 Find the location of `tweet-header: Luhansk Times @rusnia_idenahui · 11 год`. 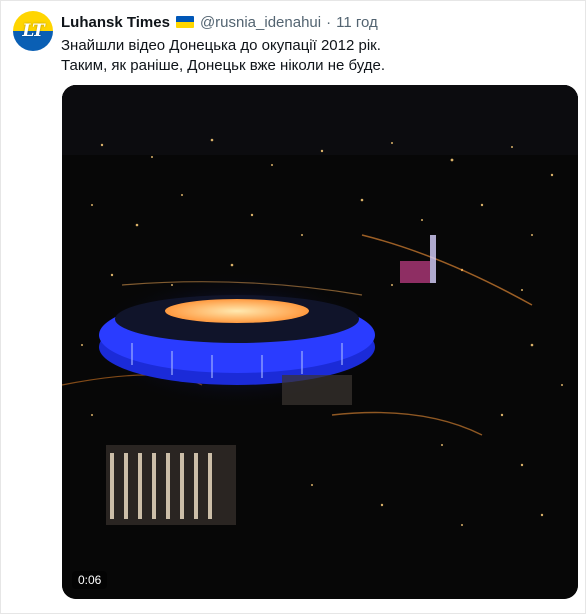

tweet-header: Luhansk Times @rusnia_idenahui · 11 год is located at coordinates (219, 22).